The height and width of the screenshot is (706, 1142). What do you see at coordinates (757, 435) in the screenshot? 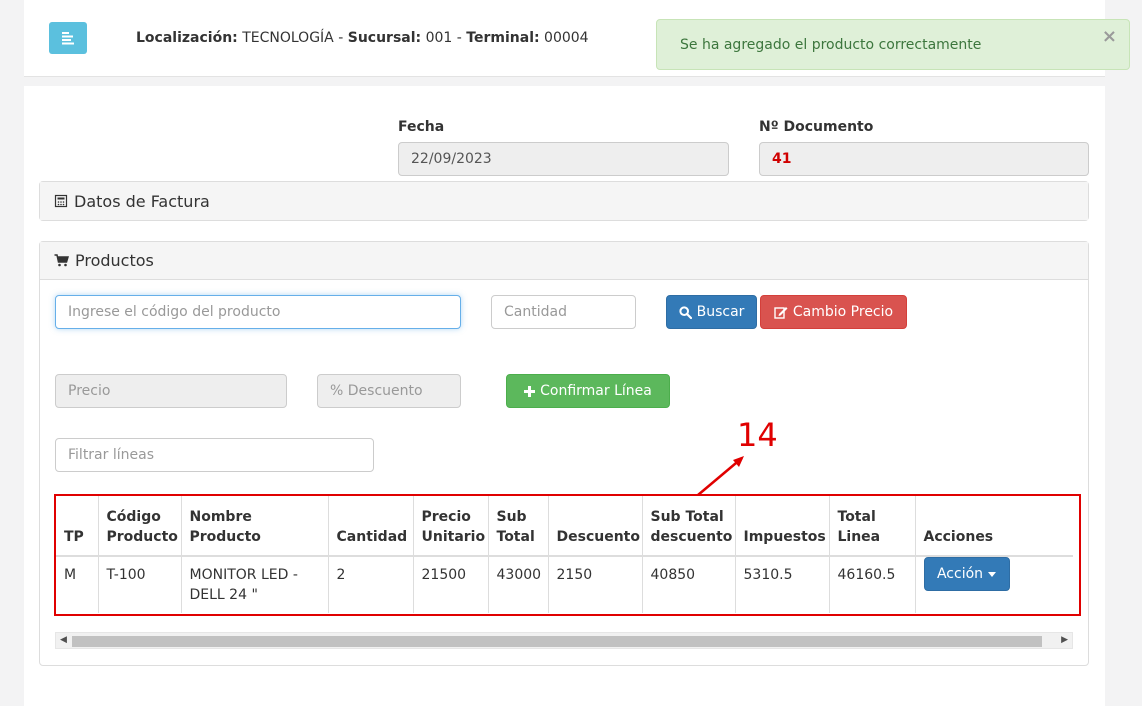
I see `annotation-label: 14` at bounding box center [757, 435].